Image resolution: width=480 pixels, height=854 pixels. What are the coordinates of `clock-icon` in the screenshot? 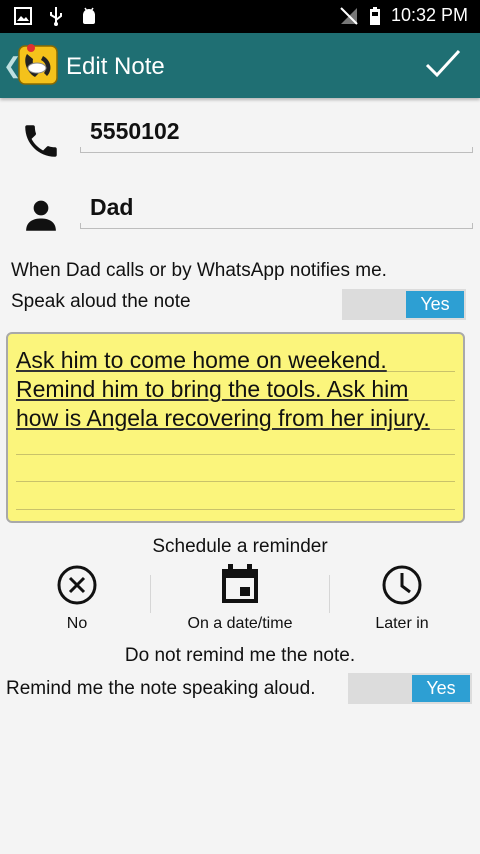 It's located at (402, 585).